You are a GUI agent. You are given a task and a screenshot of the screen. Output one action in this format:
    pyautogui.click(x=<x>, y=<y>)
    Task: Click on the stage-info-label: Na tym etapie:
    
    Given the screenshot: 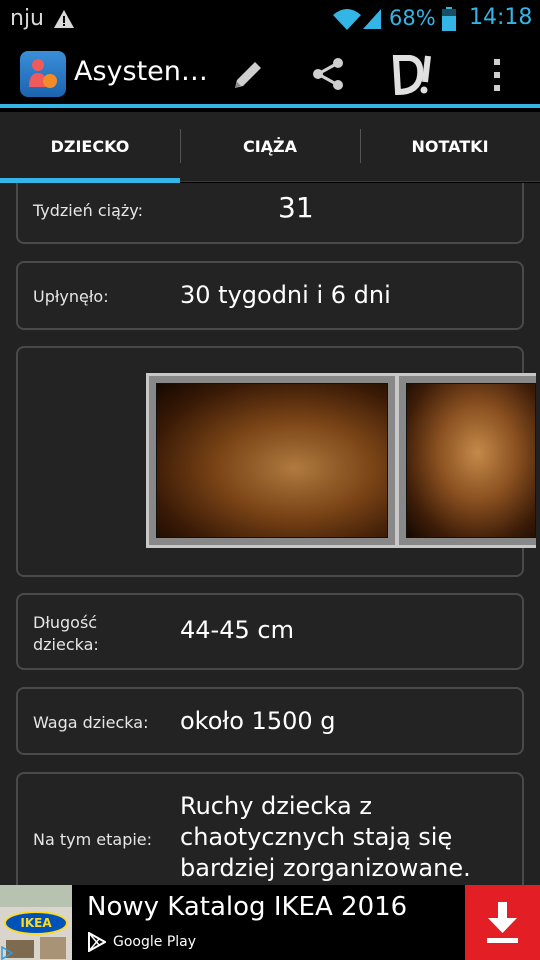 What is the action you would take?
    pyautogui.click(x=93, y=839)
    